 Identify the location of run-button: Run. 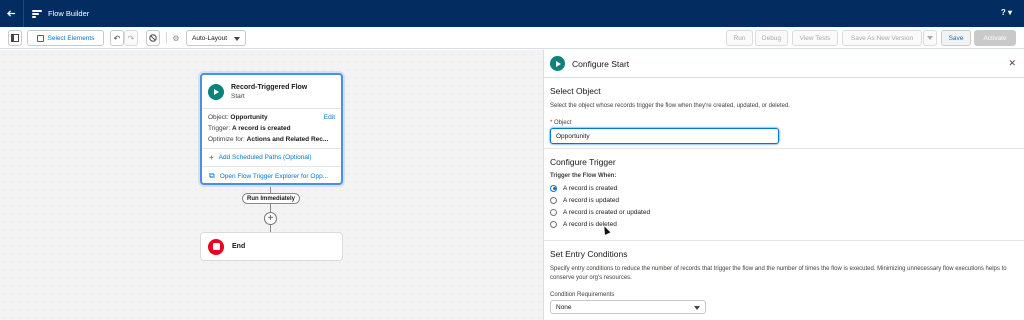
(739, 38).